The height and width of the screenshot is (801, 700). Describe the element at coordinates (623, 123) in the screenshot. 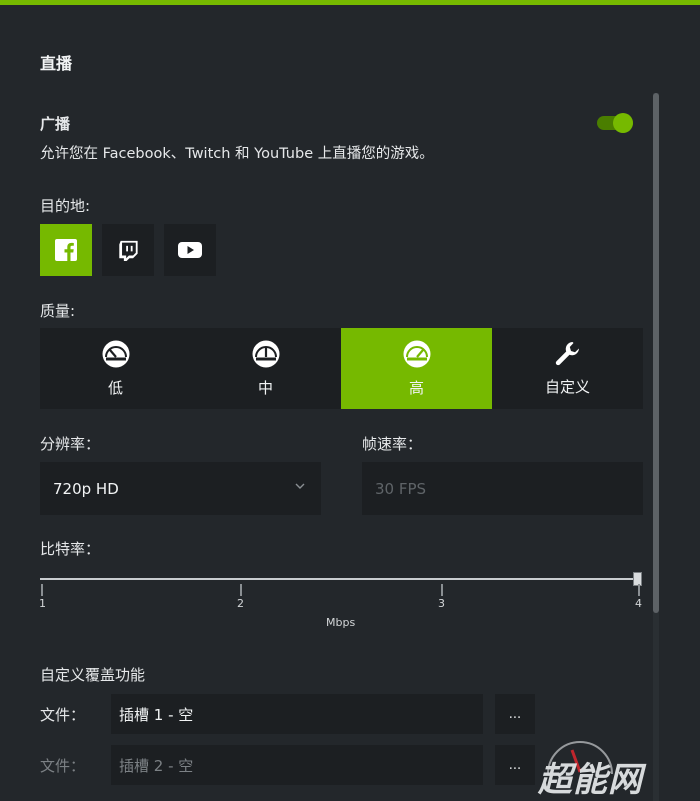

I see `toggle-knob` at that location.